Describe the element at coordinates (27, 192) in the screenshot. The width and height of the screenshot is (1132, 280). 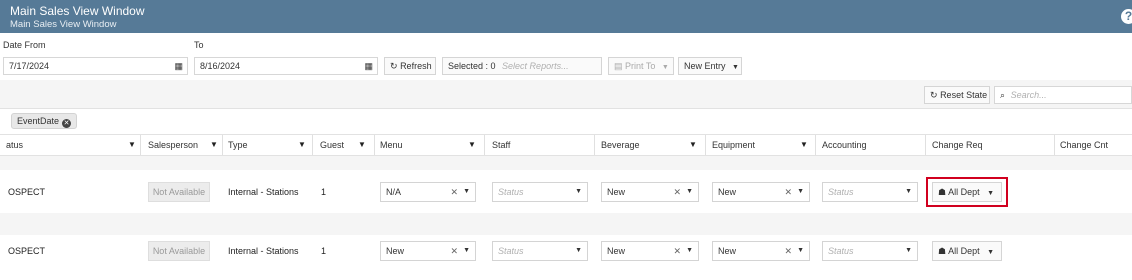
I see `row-status: OSPECT` at that location.